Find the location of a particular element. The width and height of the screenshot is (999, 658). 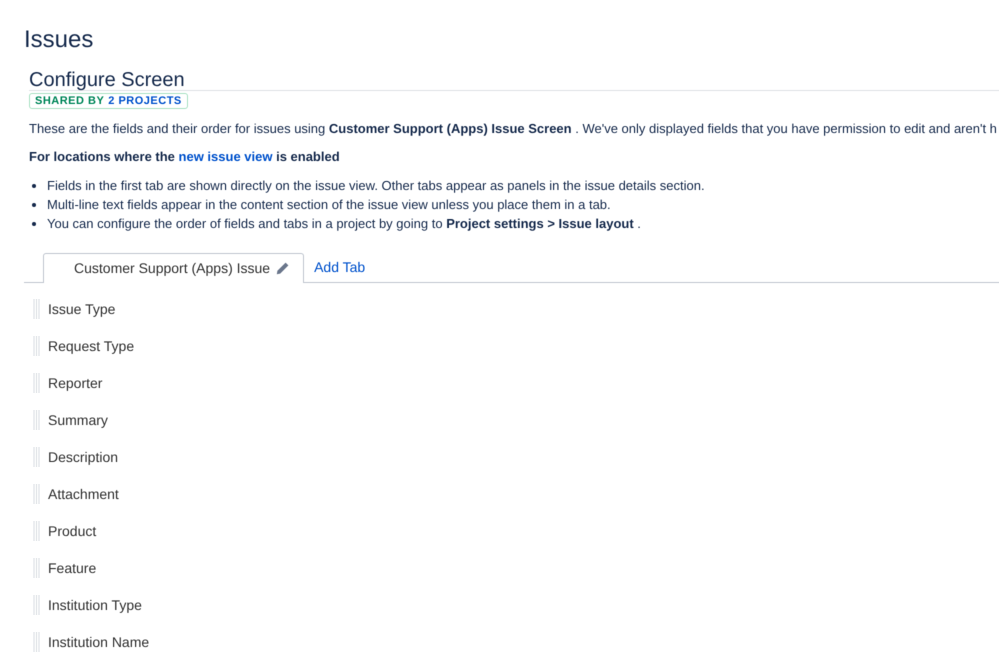

field-label: Description is located at coordinates (83, 457).